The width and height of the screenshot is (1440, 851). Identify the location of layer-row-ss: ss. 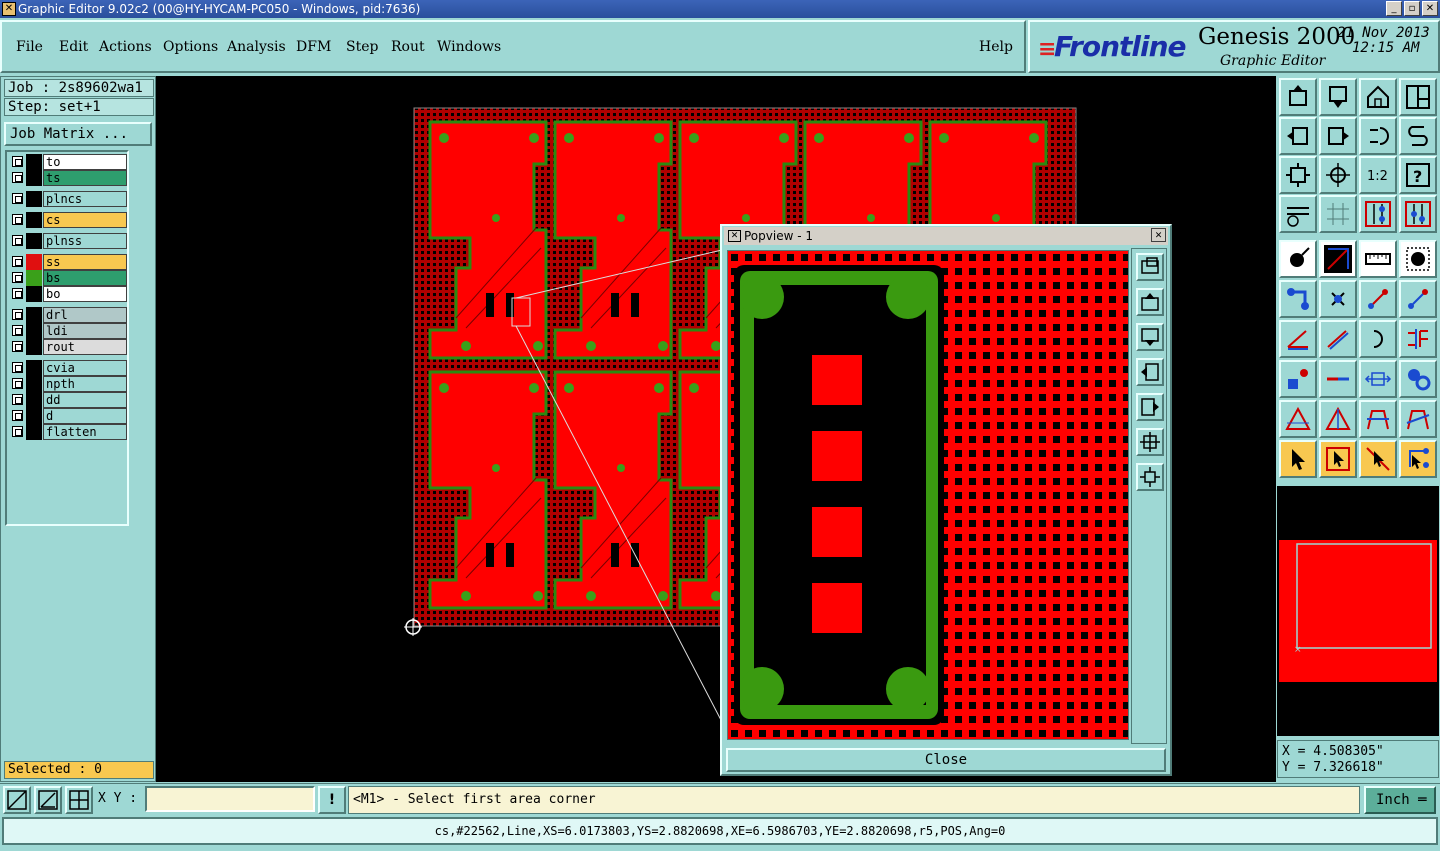
(68, 262).